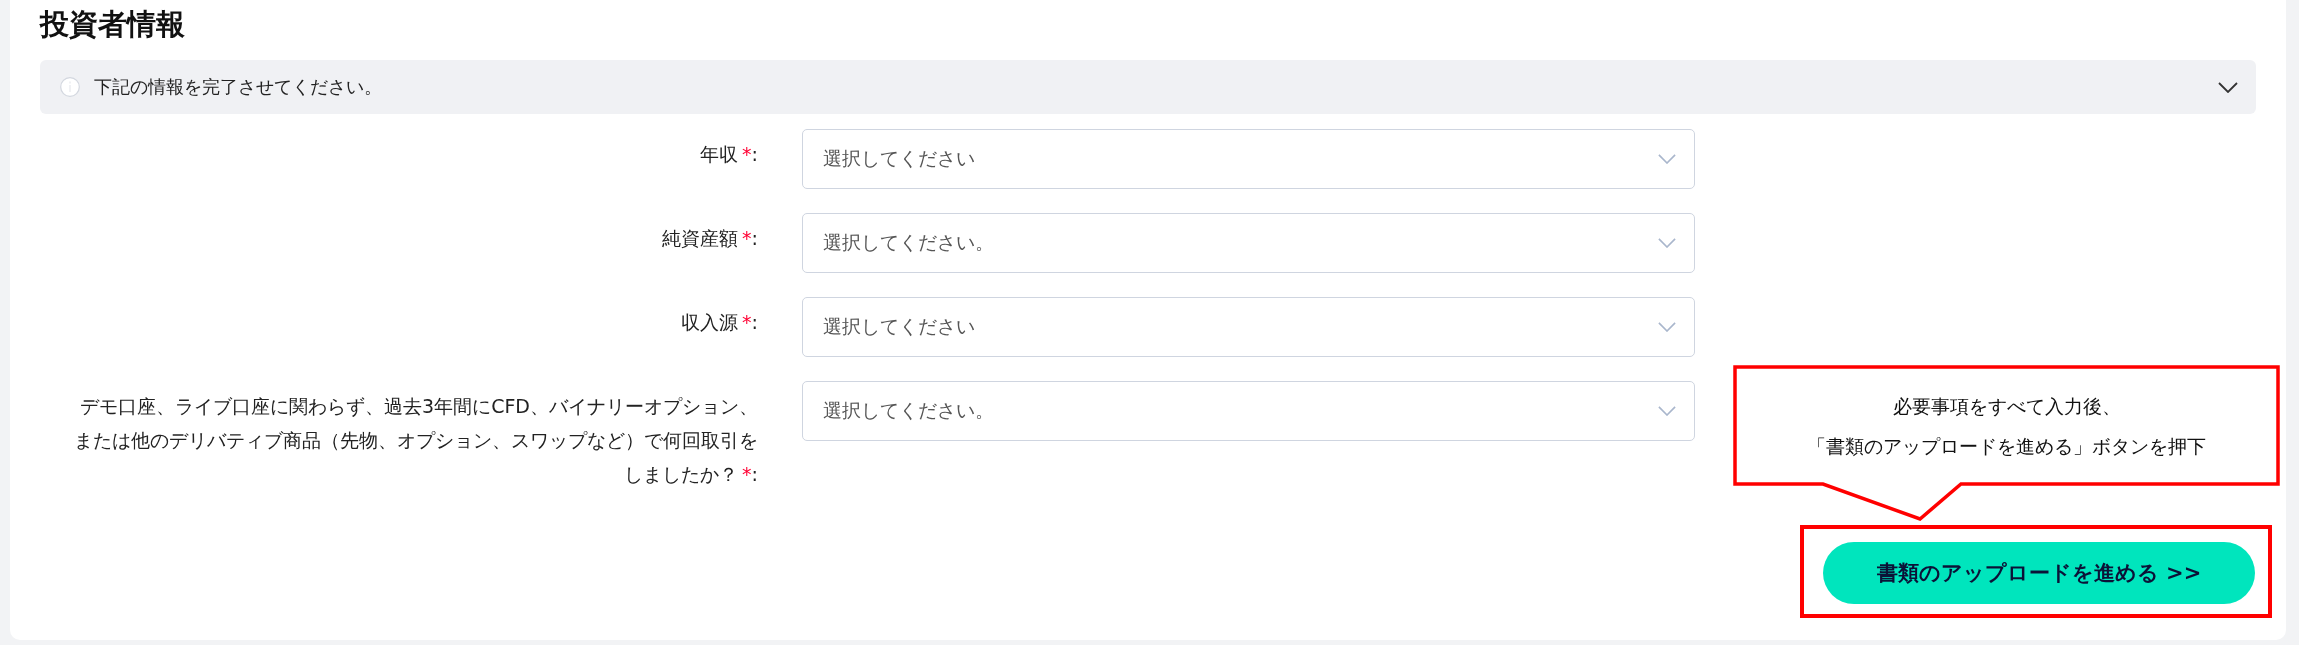  I want to click on info-text: 下記の情報を完了させてください。, so click(238, 87).